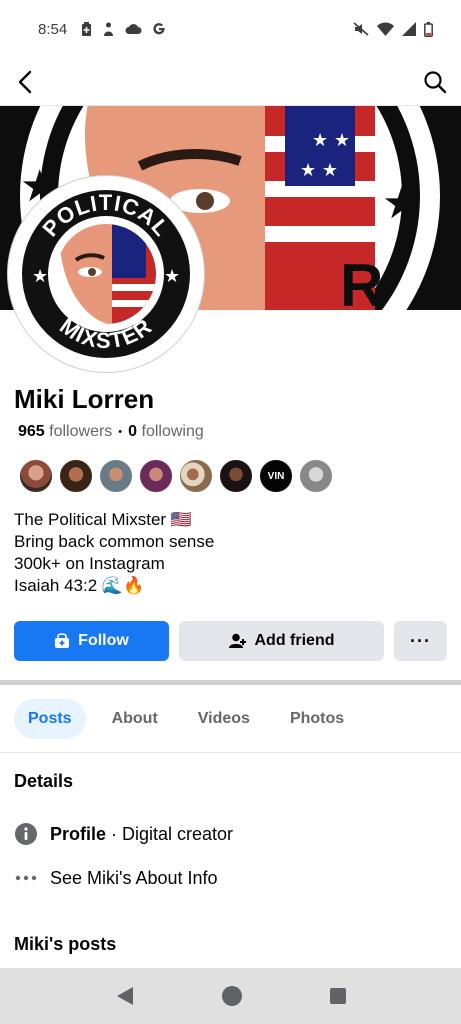  I want to click on friend-avatar-vin: VIN, so click(276, 476).